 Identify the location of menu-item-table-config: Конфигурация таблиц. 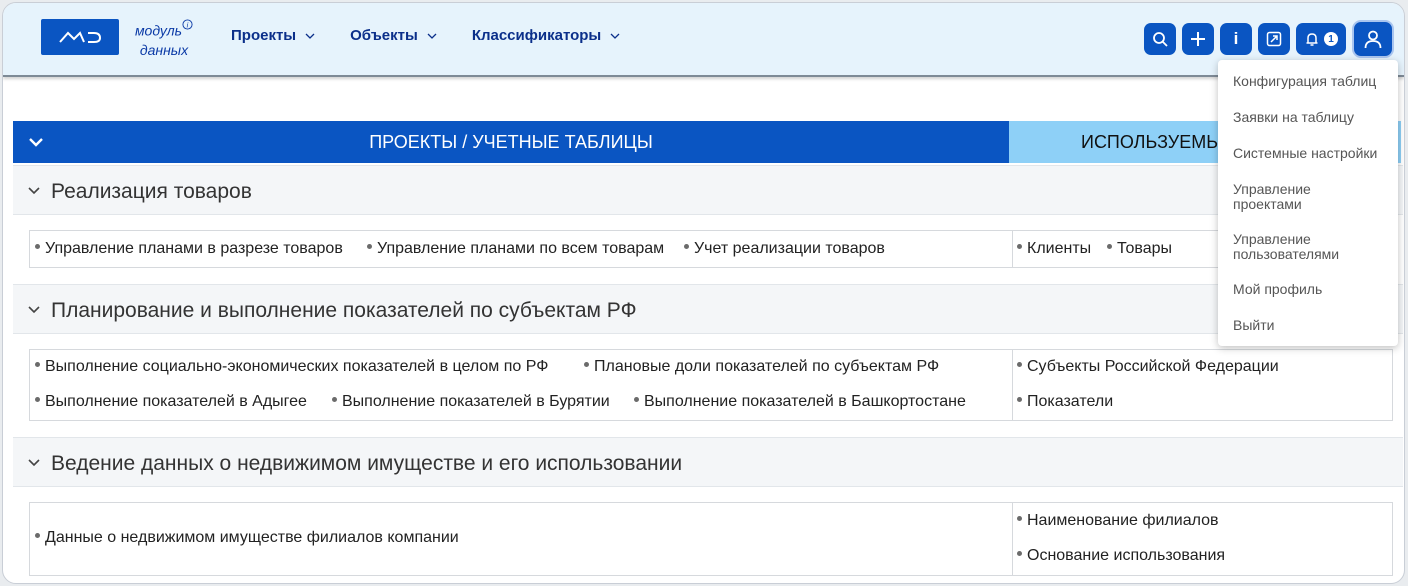
(1313, 81).